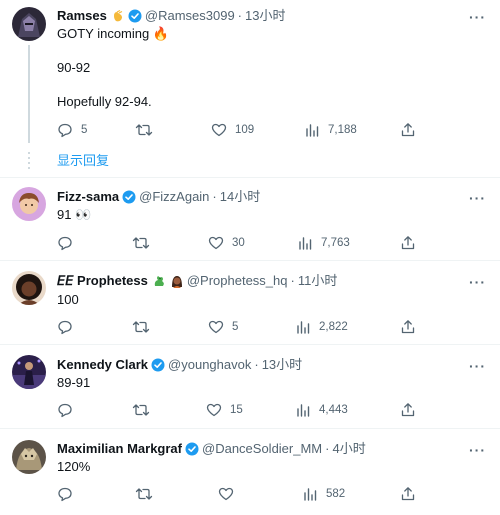  What do you see at coordinates (159, 281) in the screenshot?
I see `dragon-icon` at bounding box center [159, 281].